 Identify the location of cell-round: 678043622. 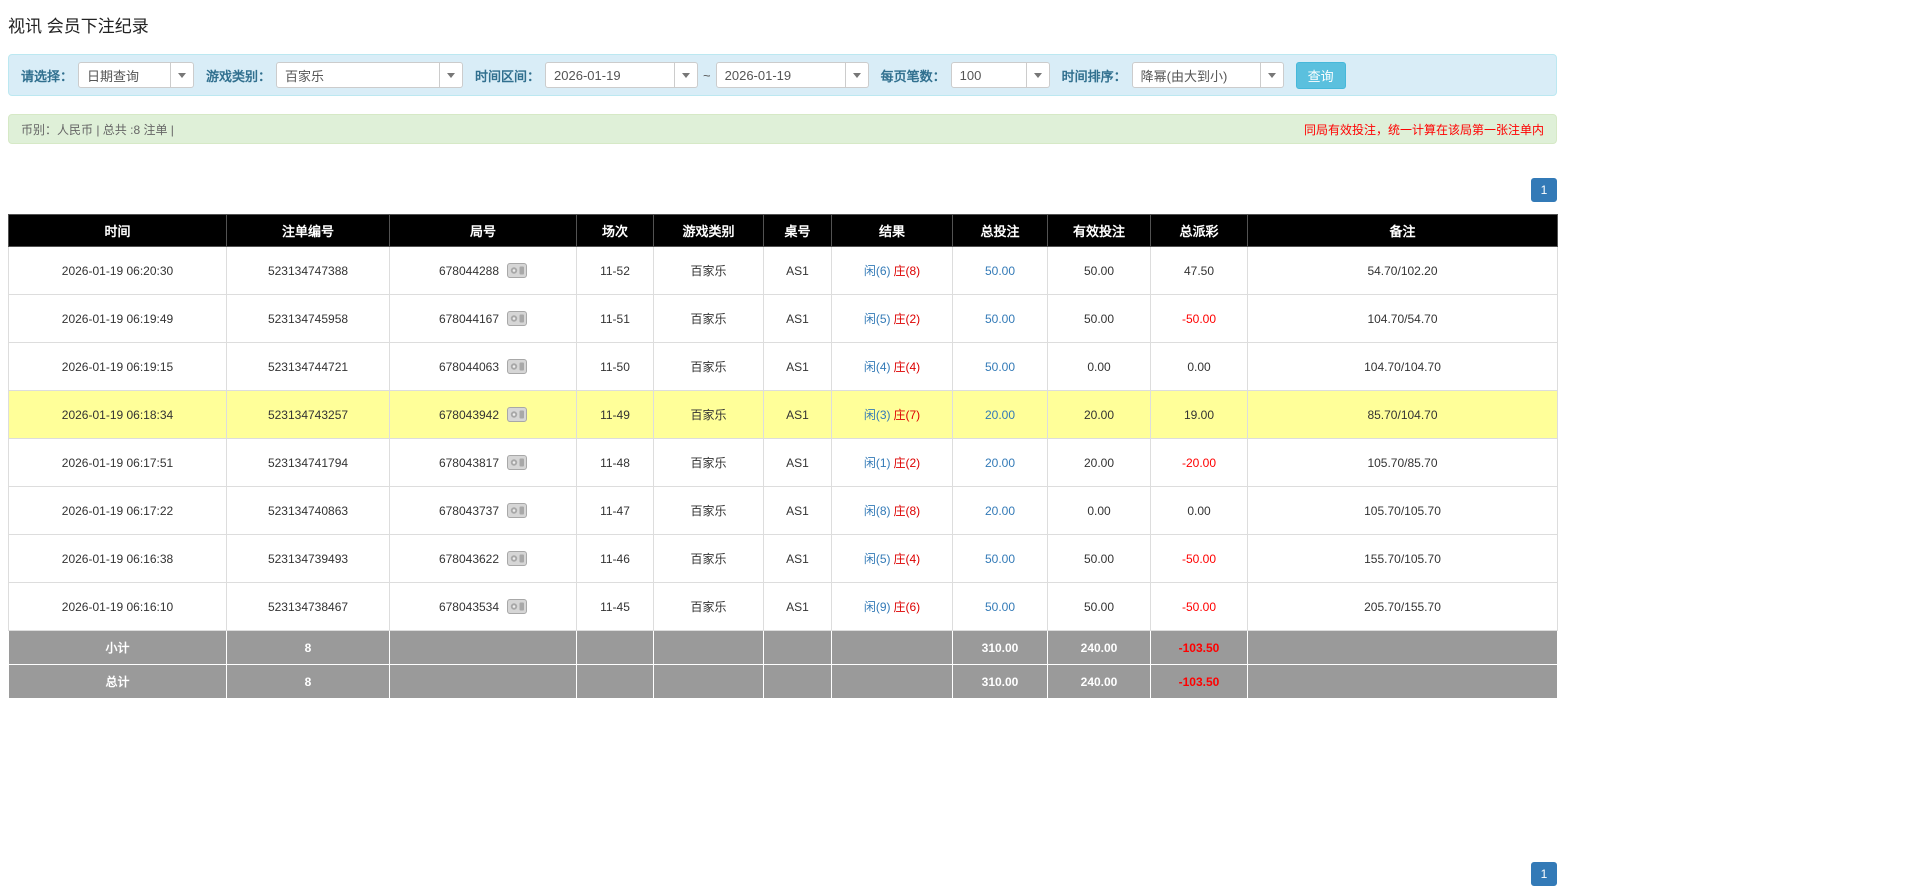
(483, 558).